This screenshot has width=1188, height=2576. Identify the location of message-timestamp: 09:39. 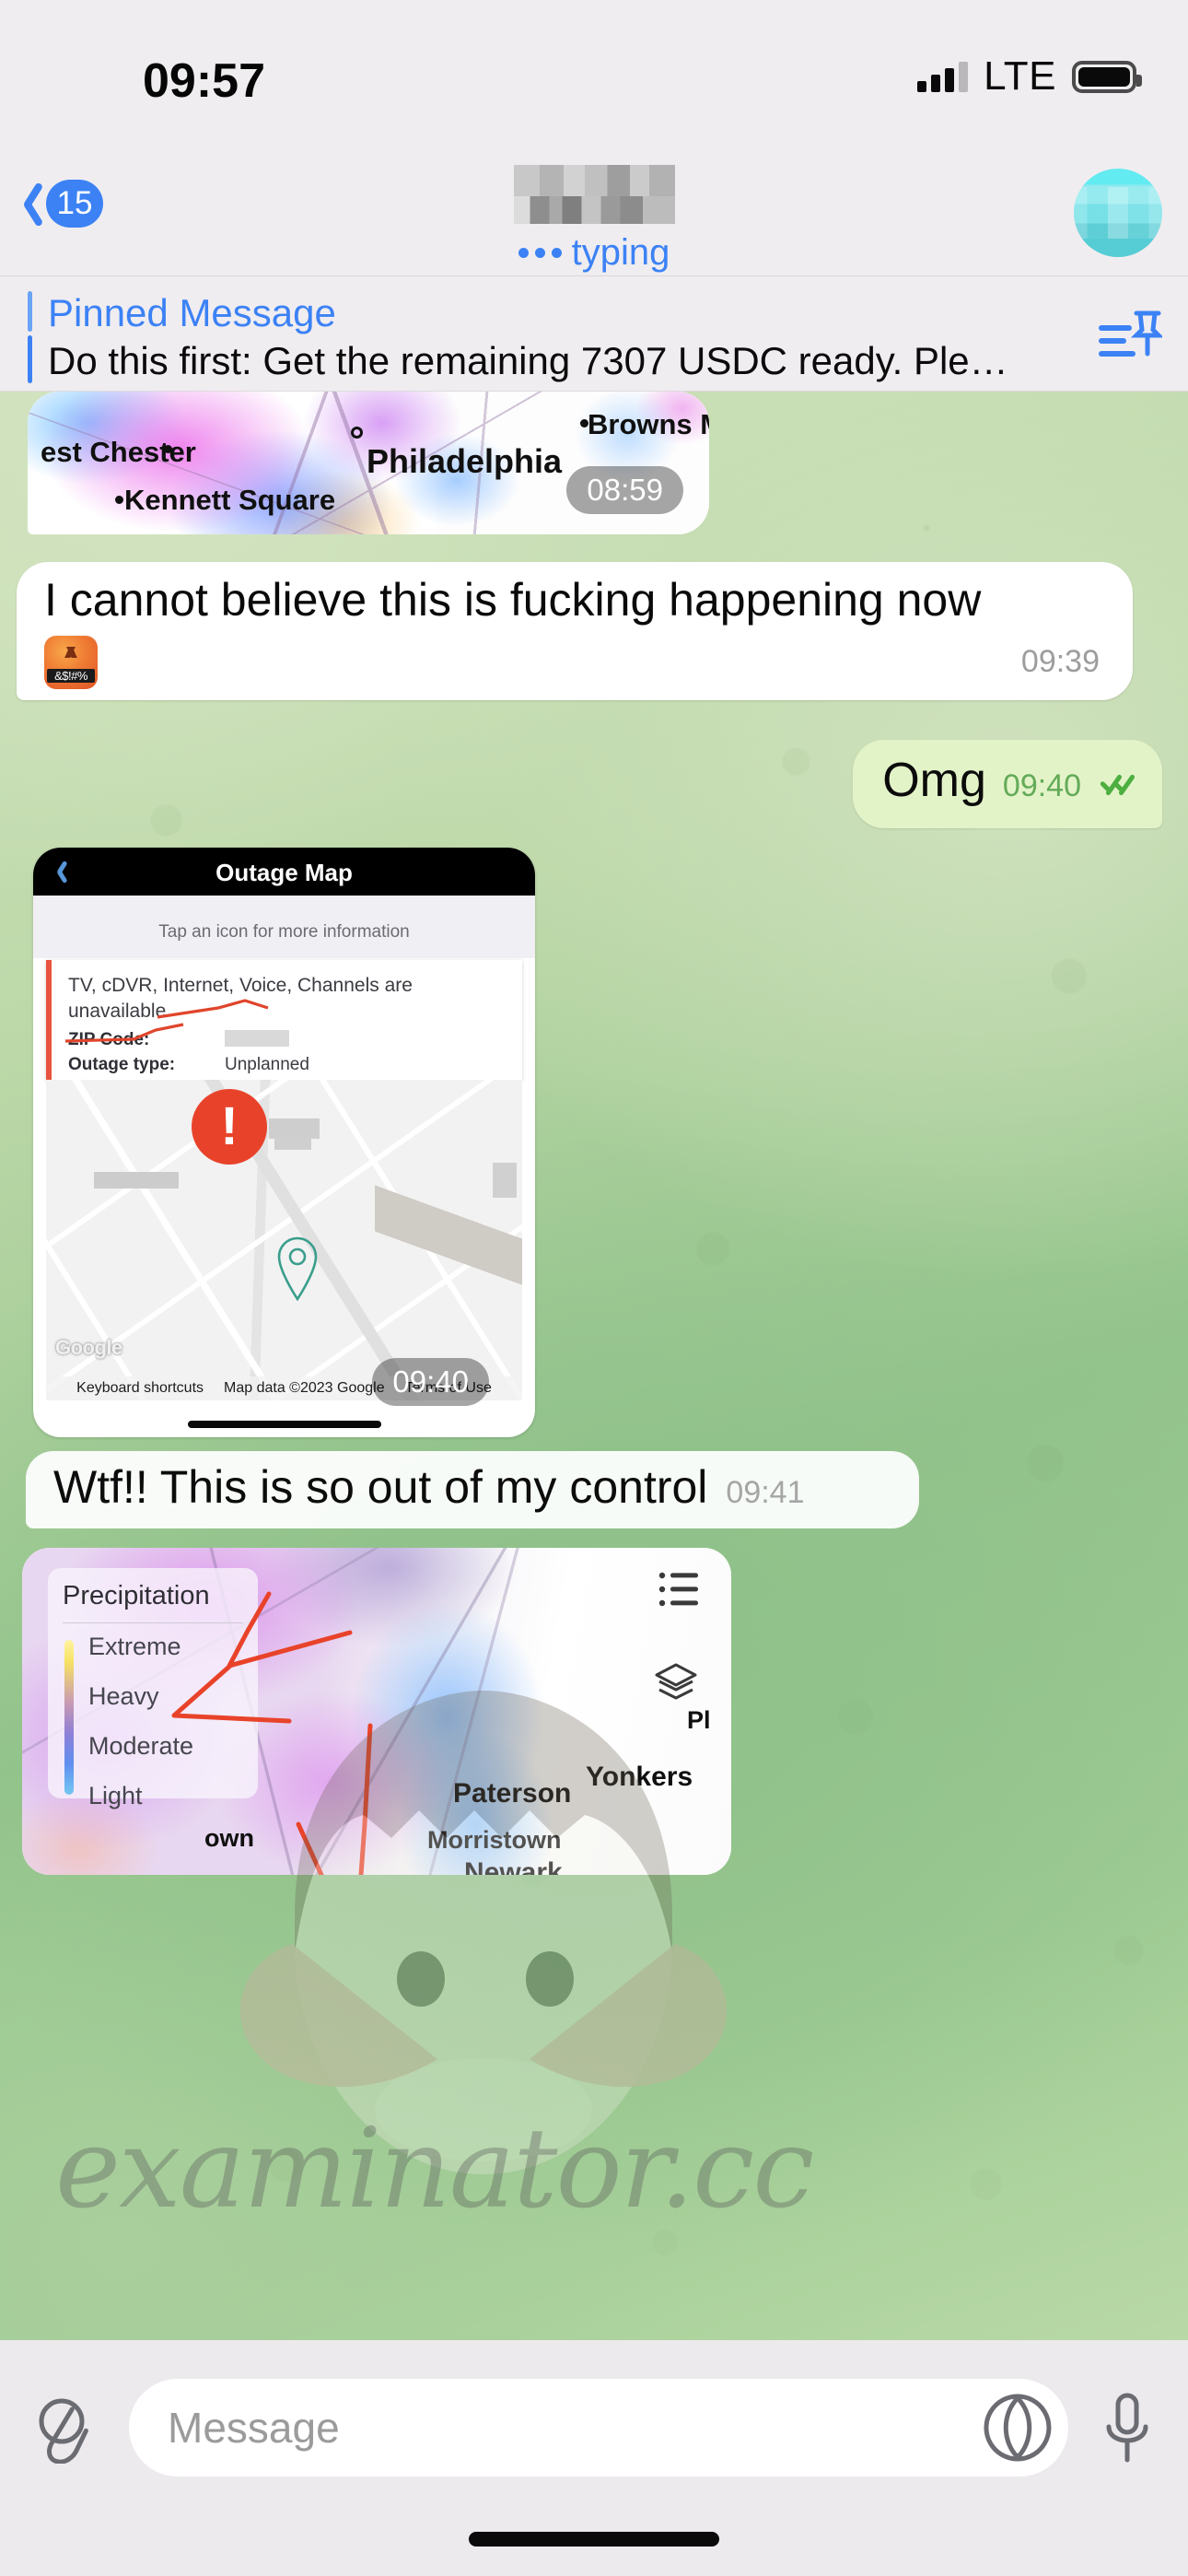
(1060, 661).